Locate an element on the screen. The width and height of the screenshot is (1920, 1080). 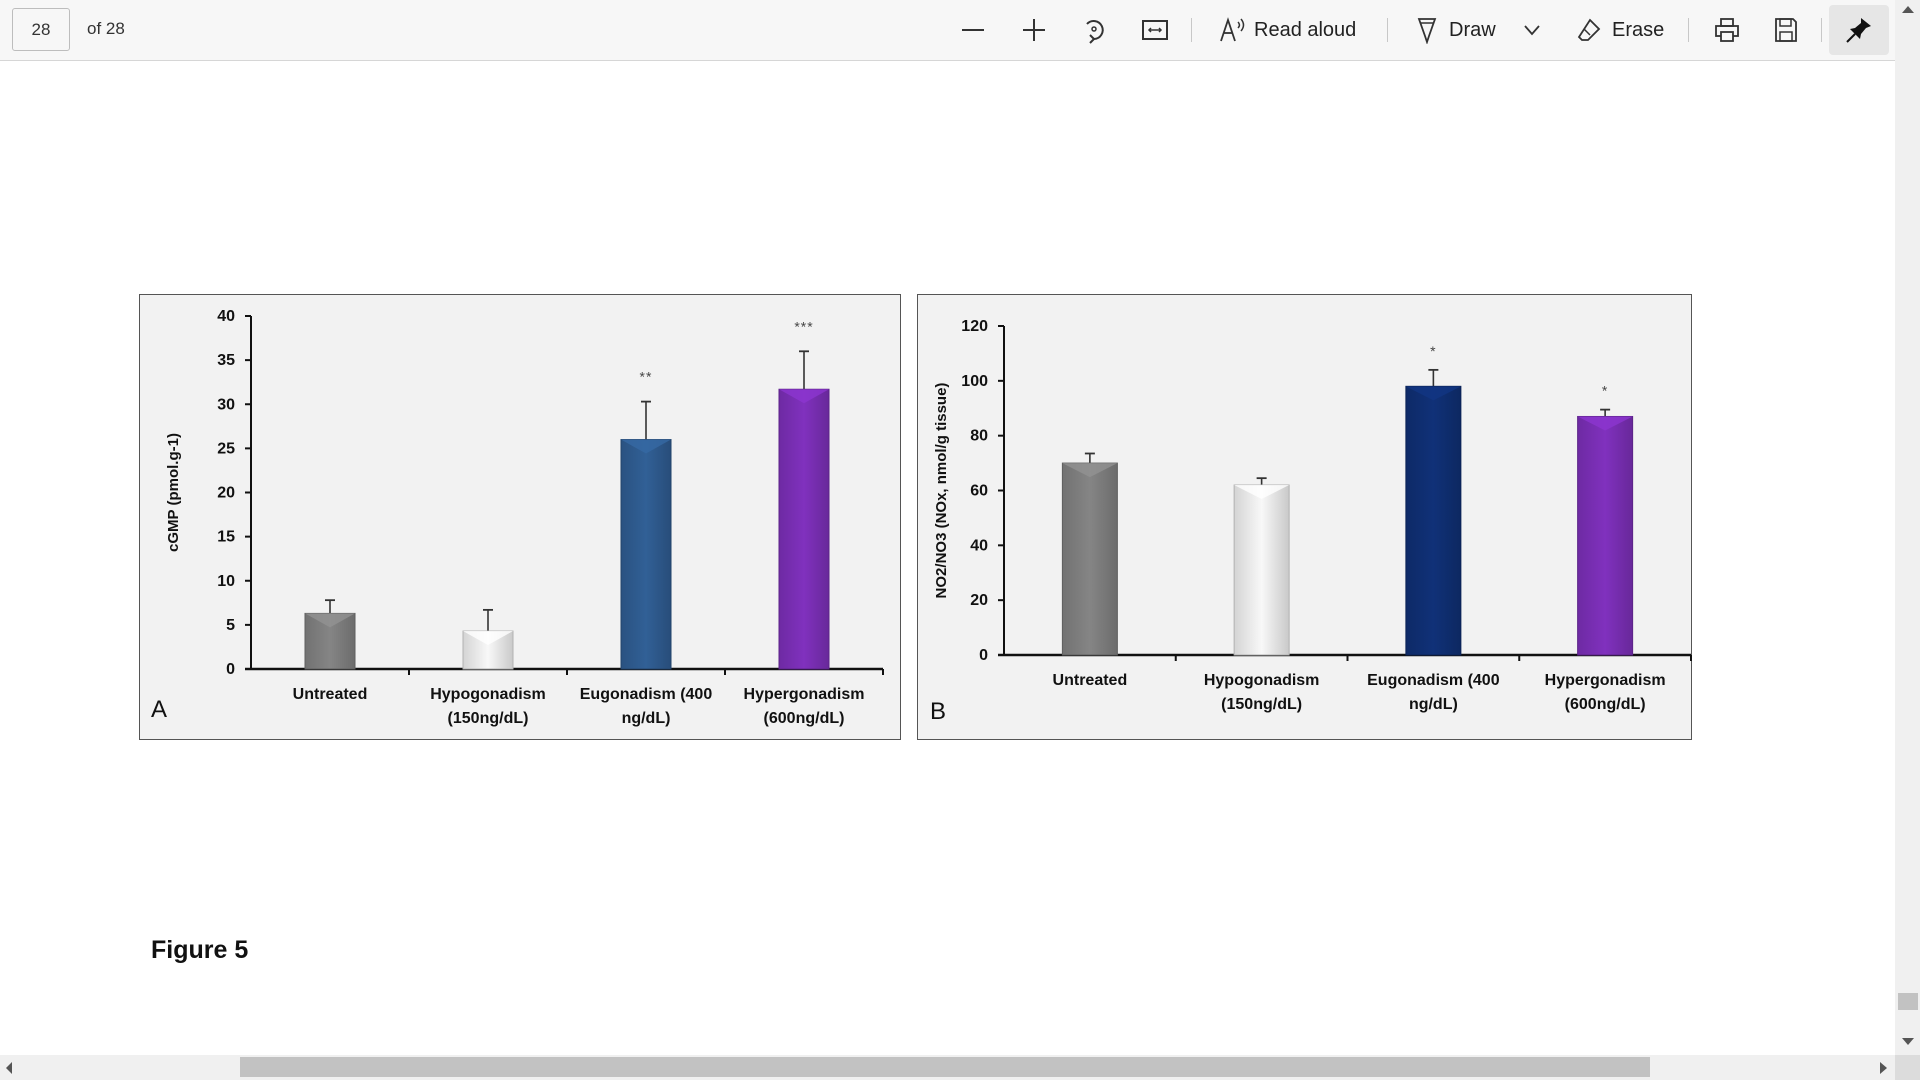
save-button is located at coordinates (1786, 30).